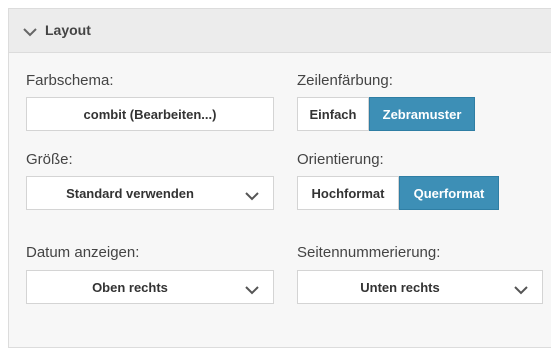 This screenshot has height=348, width=551. I want to click on date-select: Oben rechts, so click(150, 287).